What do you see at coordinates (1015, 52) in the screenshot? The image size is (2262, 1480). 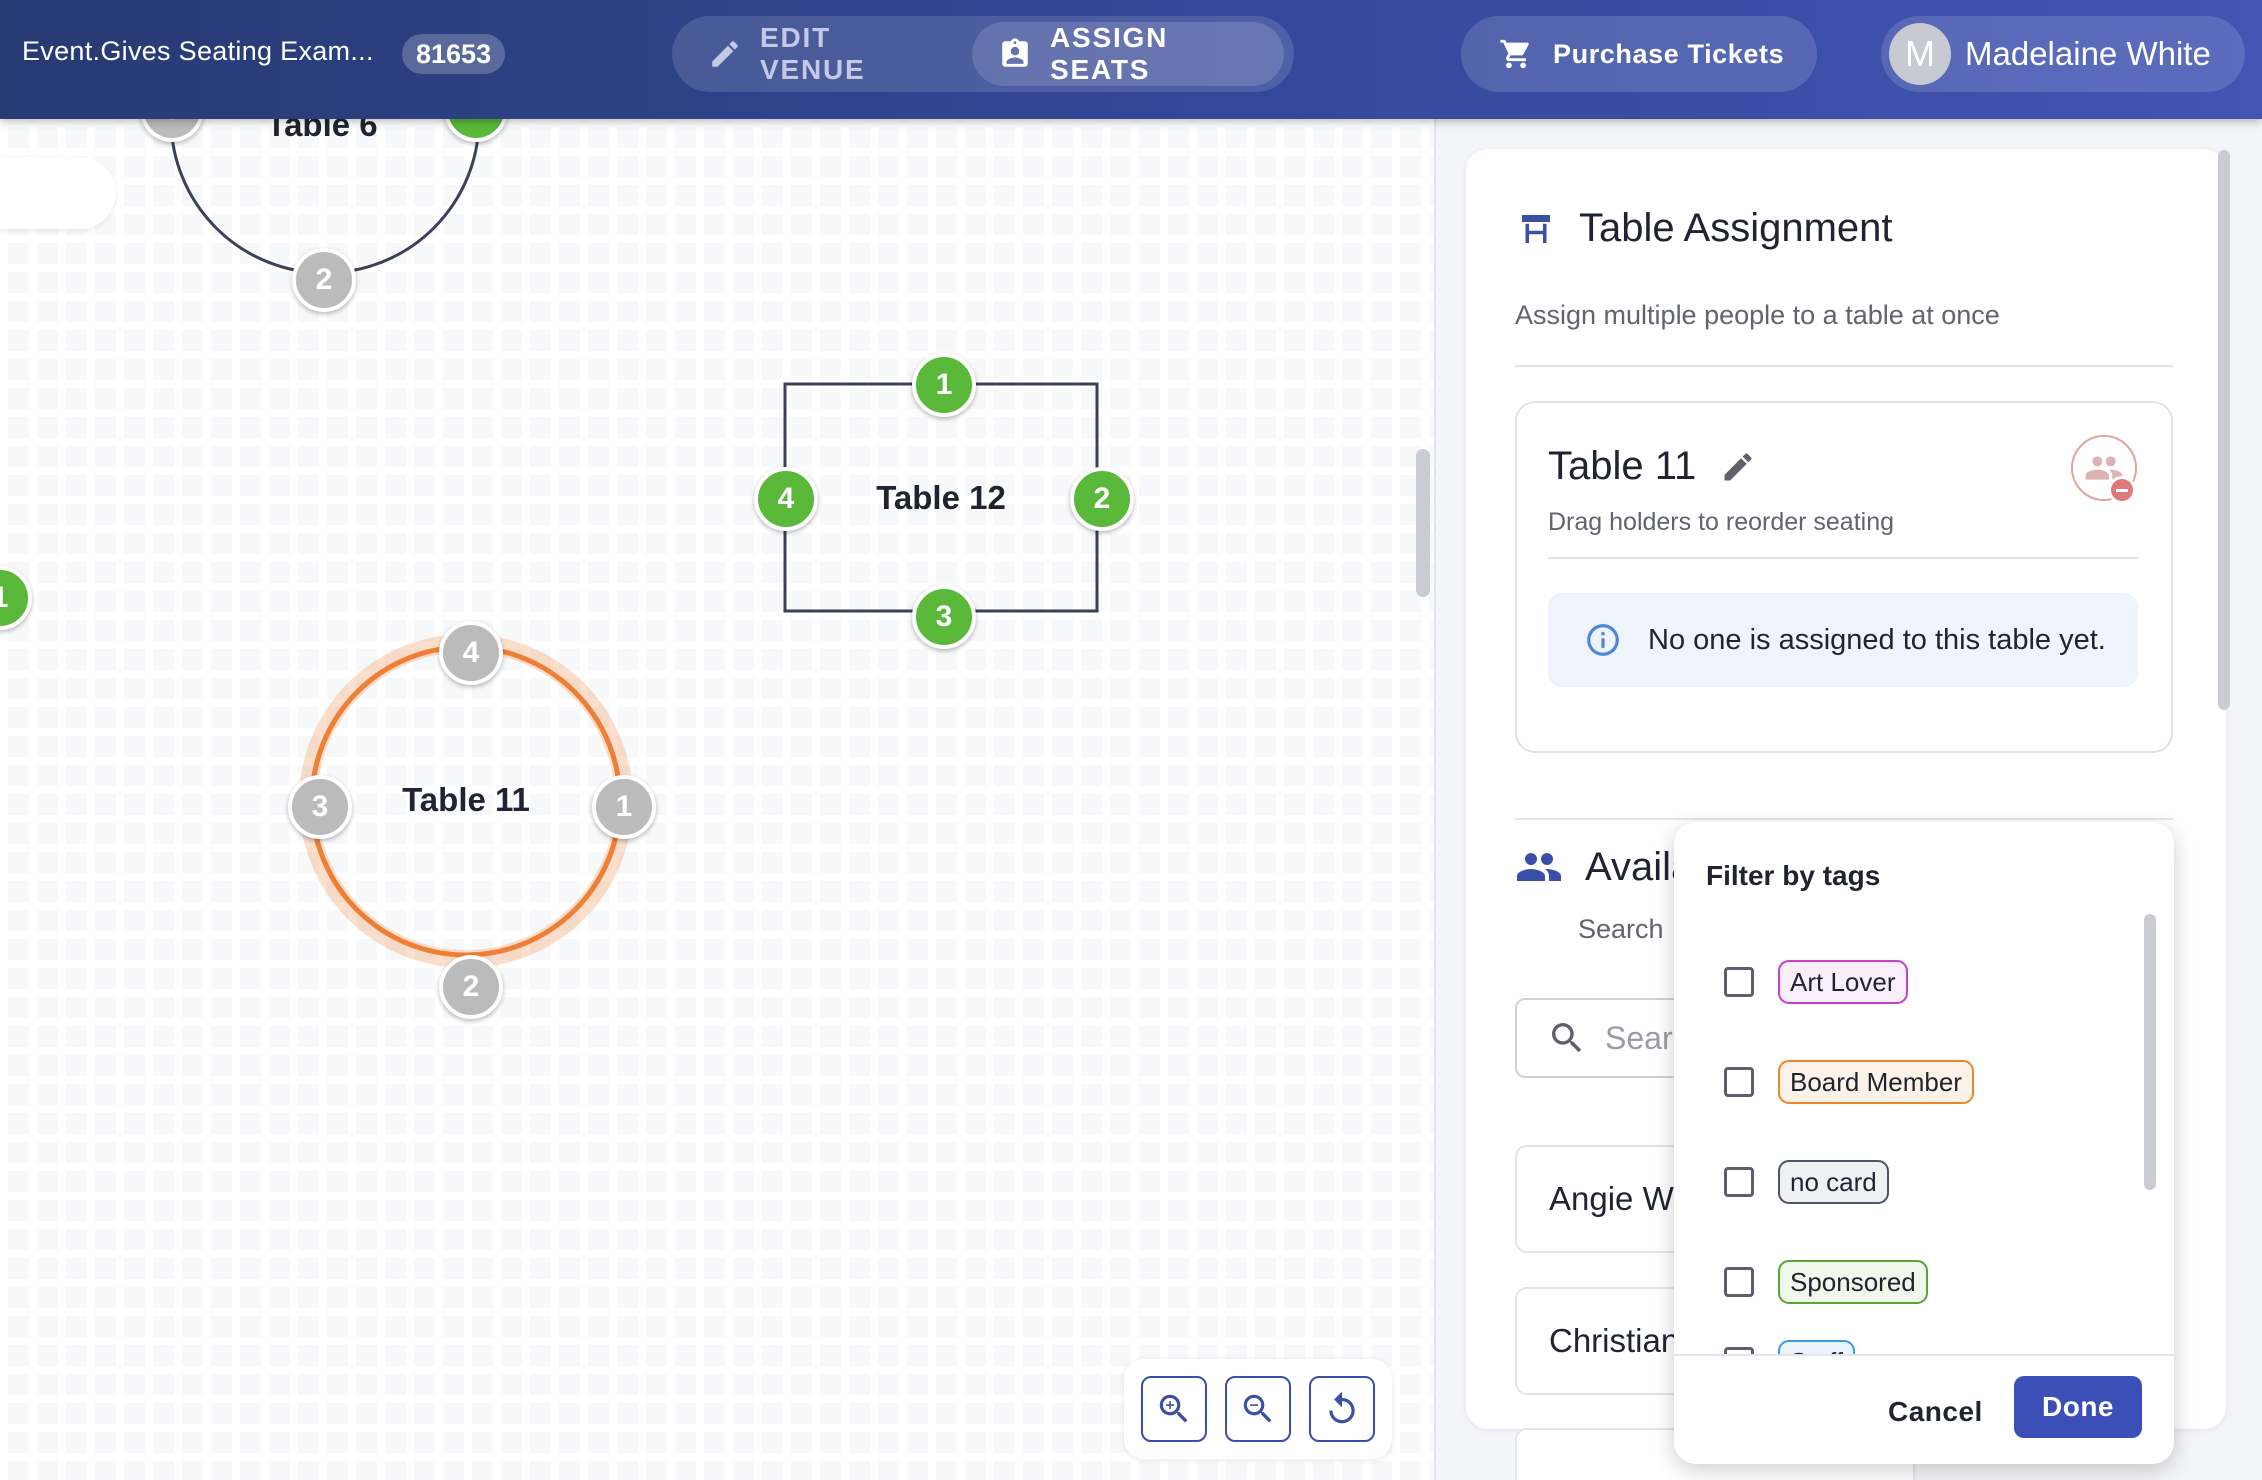 I see `badge-icon` at bounding box center [1015, 52].